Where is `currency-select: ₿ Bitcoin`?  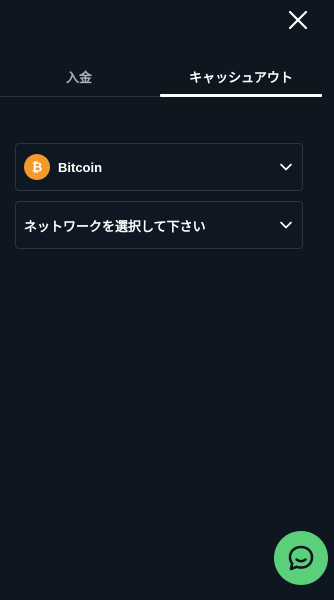 currency-select: ₿ Bitcoin is located at coordinates (159, 167).